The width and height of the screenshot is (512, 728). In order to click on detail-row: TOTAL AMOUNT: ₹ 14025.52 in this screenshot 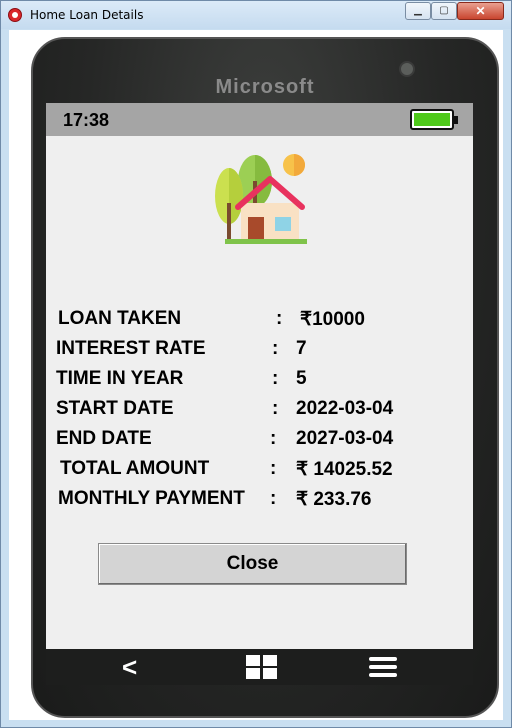, I will do `click(259, 470)`.